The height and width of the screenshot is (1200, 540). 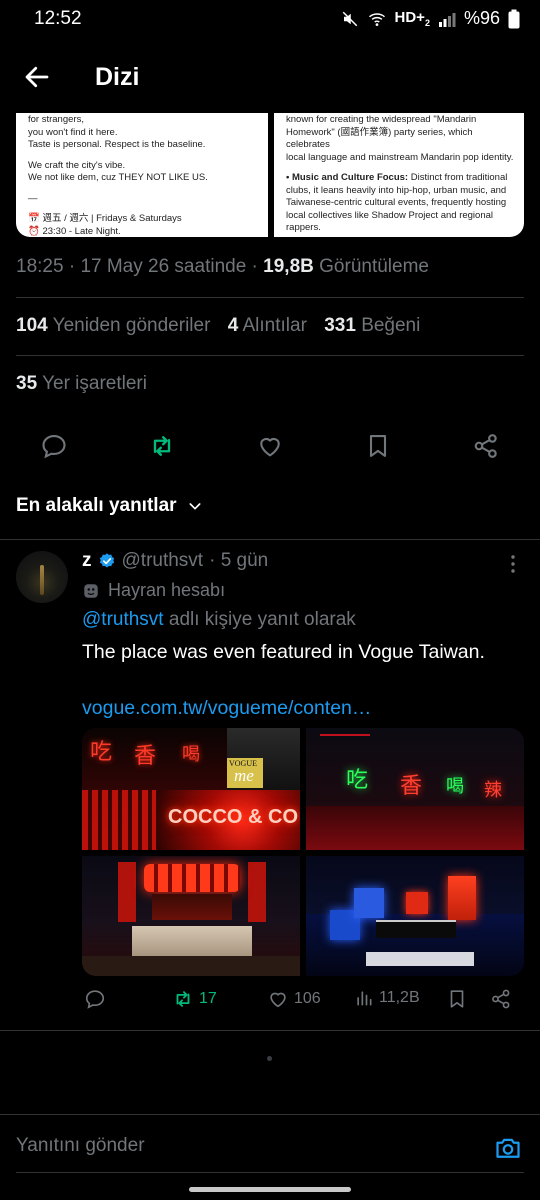 I want to click on back-arrow-icon, so click(x=37, y=77).